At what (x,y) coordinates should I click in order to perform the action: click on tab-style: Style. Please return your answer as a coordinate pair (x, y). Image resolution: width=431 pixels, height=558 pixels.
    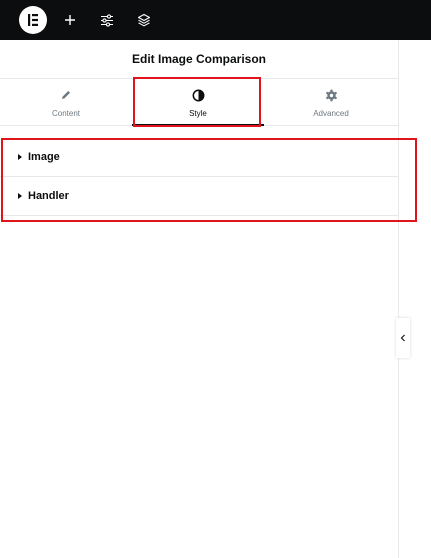
    Looking at the image, I should click on (198, 102).